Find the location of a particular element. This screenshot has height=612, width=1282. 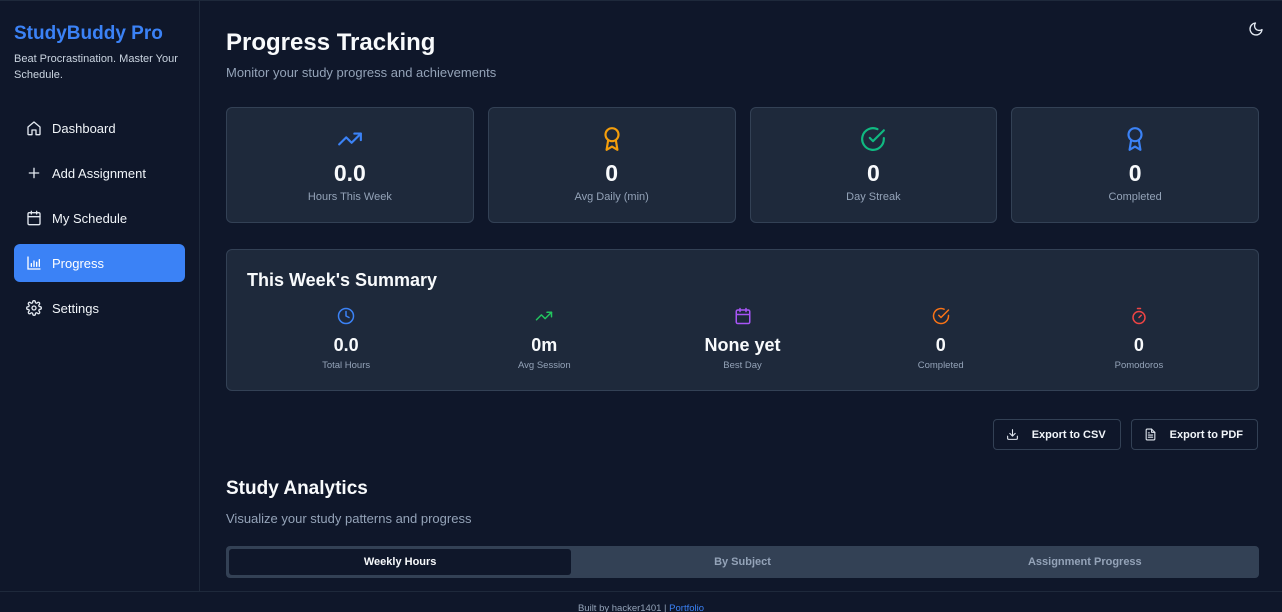

export-pdf-button: Export to PDF is located at coordinates (1194, 434).